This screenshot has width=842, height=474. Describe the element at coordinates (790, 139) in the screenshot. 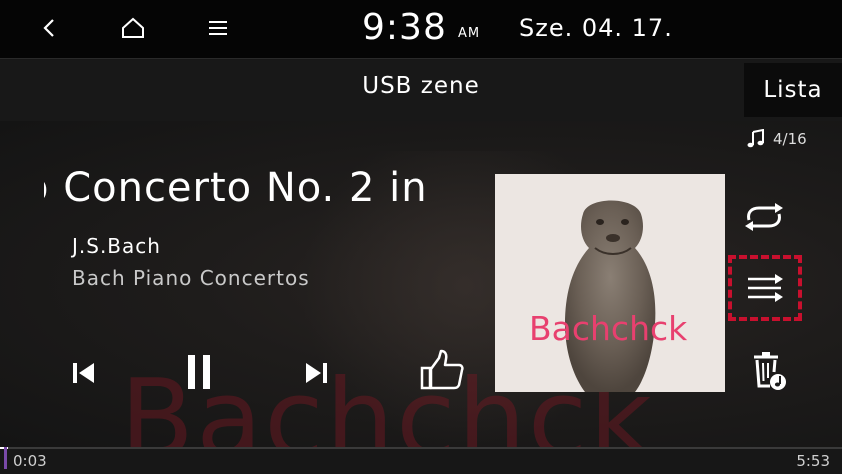

I see `track-counter-text: 4/16` at that location.